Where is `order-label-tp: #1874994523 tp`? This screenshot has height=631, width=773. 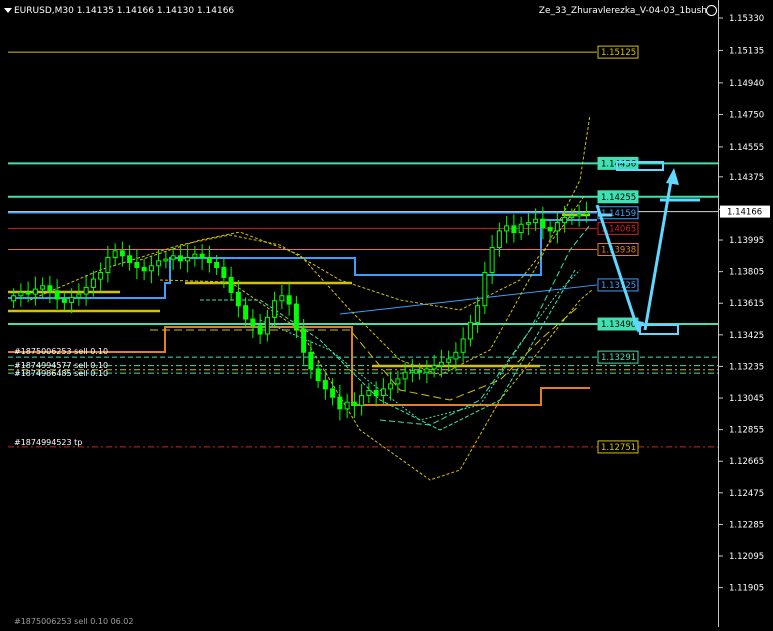 order-label-tp: #1874994523 tp is located at coordinates (48, 442).